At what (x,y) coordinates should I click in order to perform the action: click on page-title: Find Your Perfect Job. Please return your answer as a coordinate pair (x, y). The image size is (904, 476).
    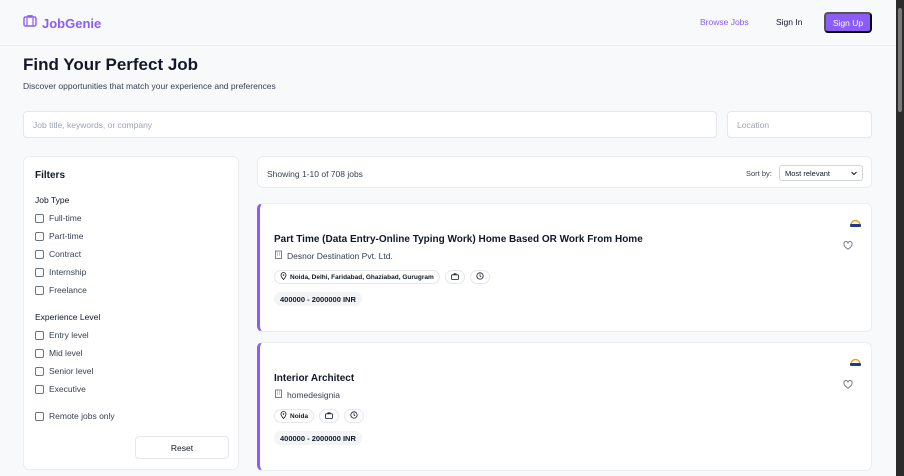
    Looking at the image, I should click on (111, 64).